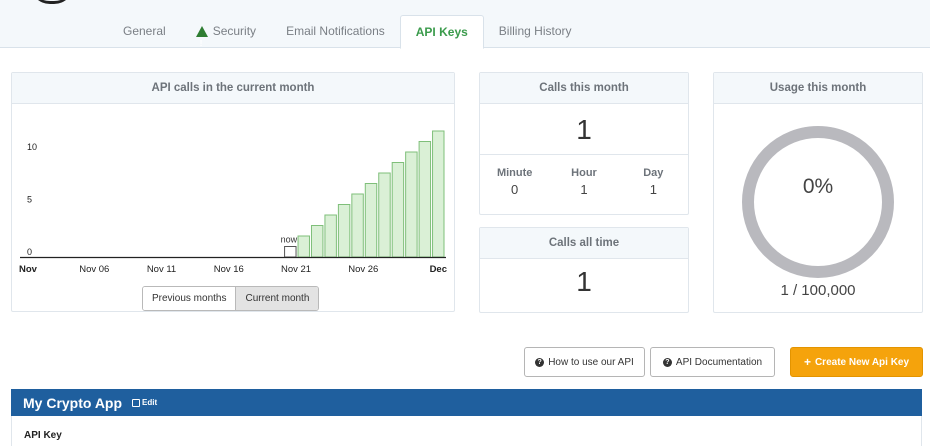  Describe the element at coordinates (136, 402) in the screenshot. I see `edit-icon` at that location.